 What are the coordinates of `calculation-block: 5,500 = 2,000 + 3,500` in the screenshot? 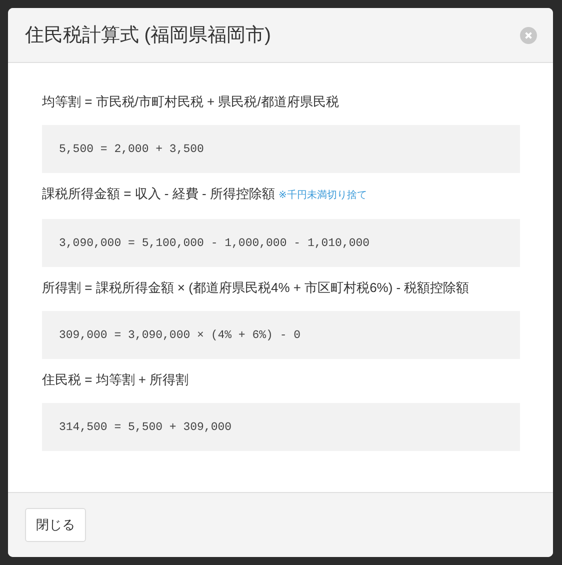 It's located at (281, 149).